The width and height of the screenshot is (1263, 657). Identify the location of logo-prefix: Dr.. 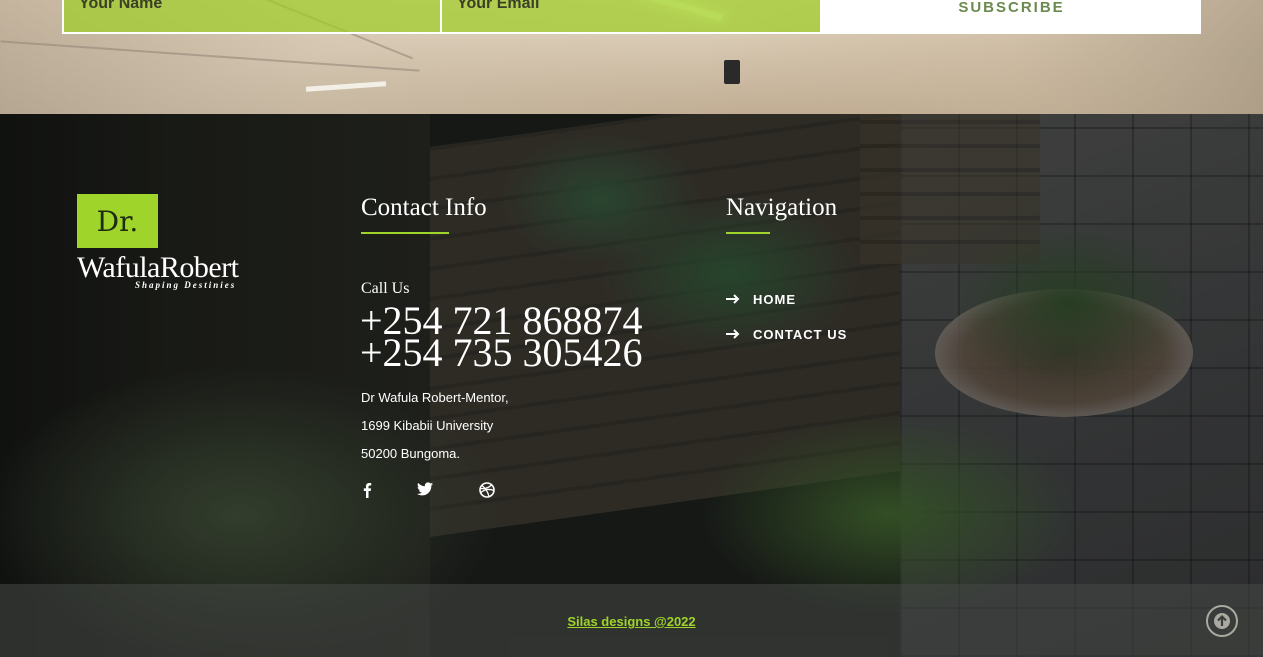
(117, 221).